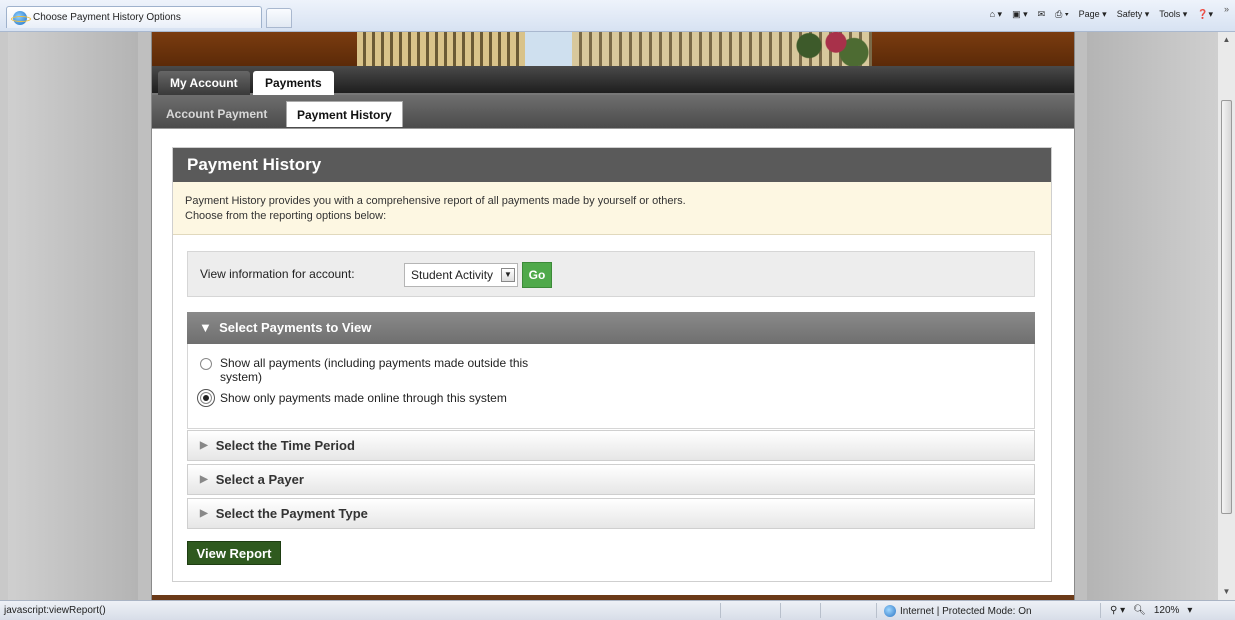 The width and height of the screenshot is (1235, 620). Describe the element at coordinates (1133, 14) in the screenshot. I see `safety-menu: Safety ▾` at that location.